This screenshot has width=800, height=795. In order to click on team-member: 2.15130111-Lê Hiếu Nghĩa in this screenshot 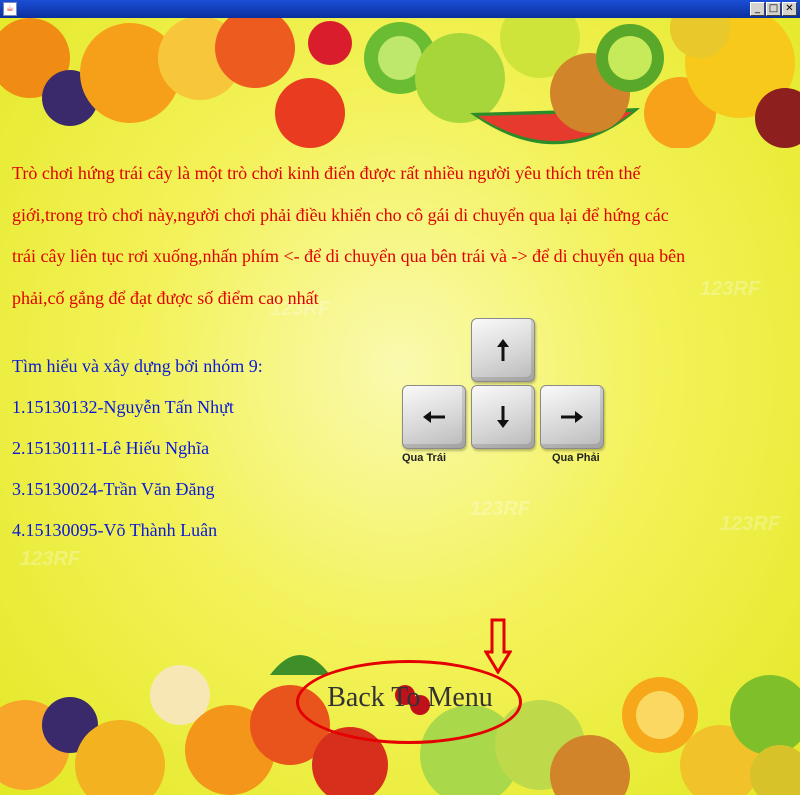, I will do `click(111, 448)`.